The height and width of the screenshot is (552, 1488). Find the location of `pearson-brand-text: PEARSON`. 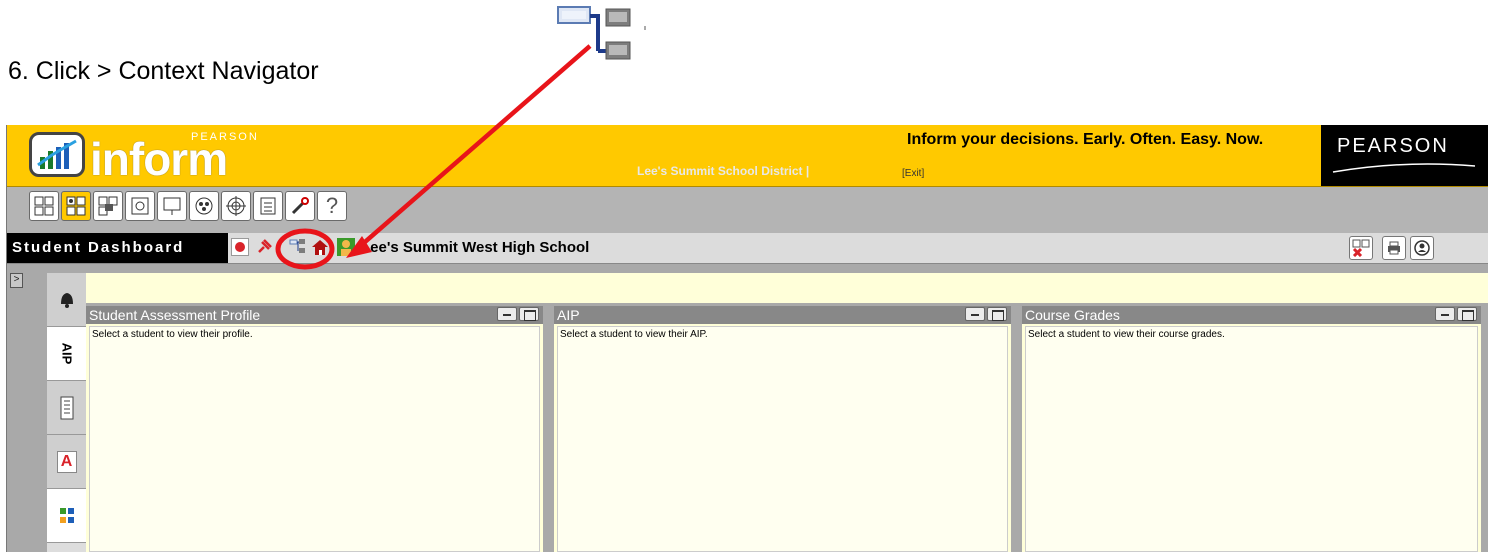

pearson-brand-text: PEARSON is located at coordinates (1393, 146).